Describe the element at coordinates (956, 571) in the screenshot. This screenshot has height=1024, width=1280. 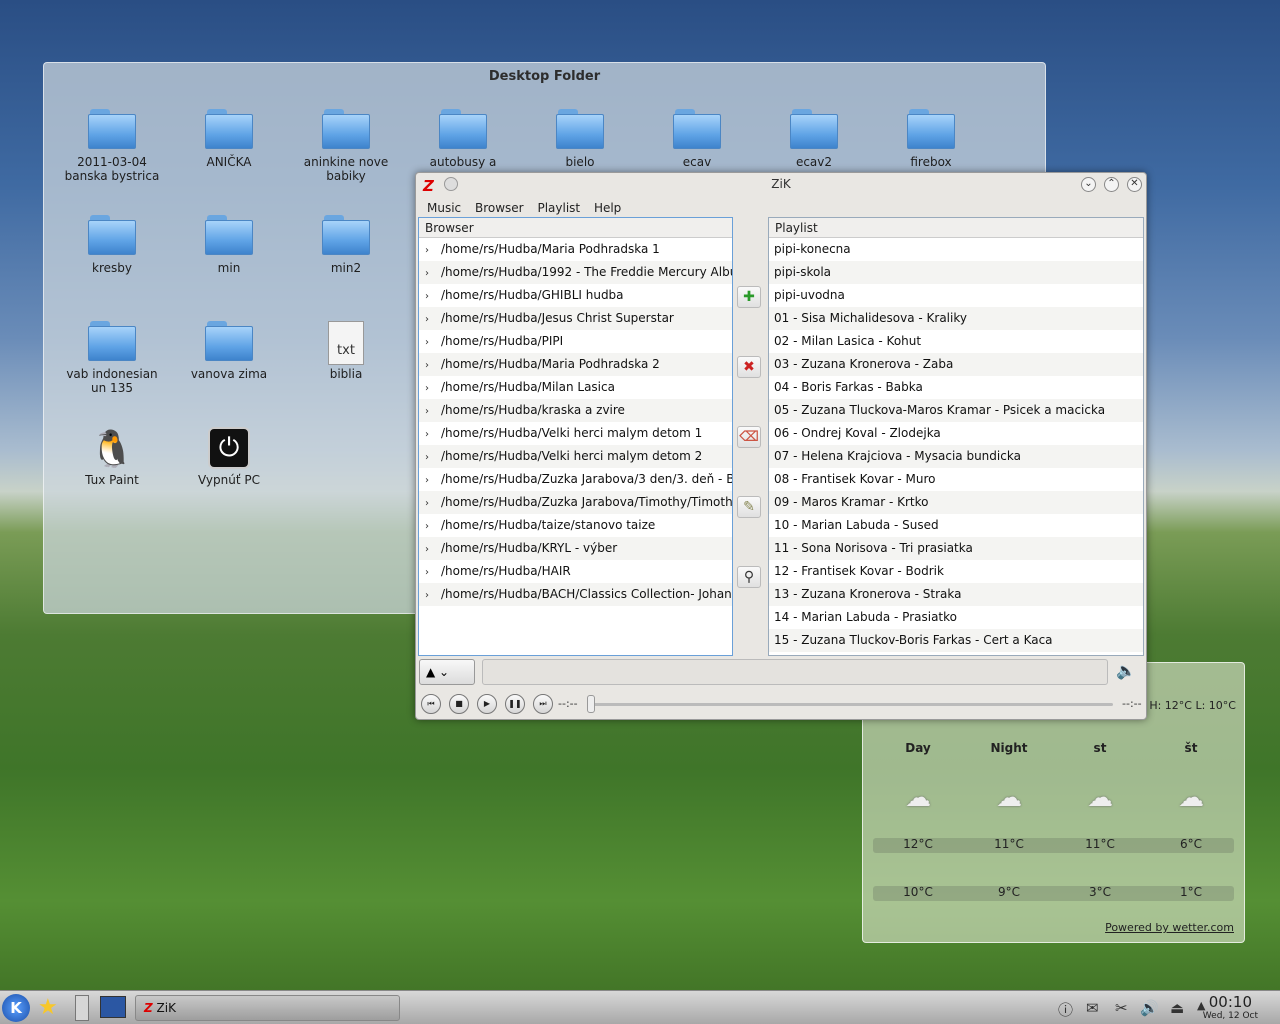
I see `playlist-row: 12 - Frantisek Kovar - Bodrik` at that location.